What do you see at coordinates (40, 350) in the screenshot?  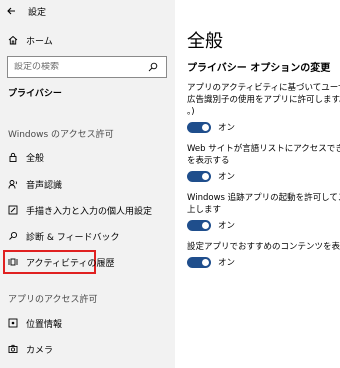 I see `sidebar-item-label: カメラ` at bounding box center [40, 350].